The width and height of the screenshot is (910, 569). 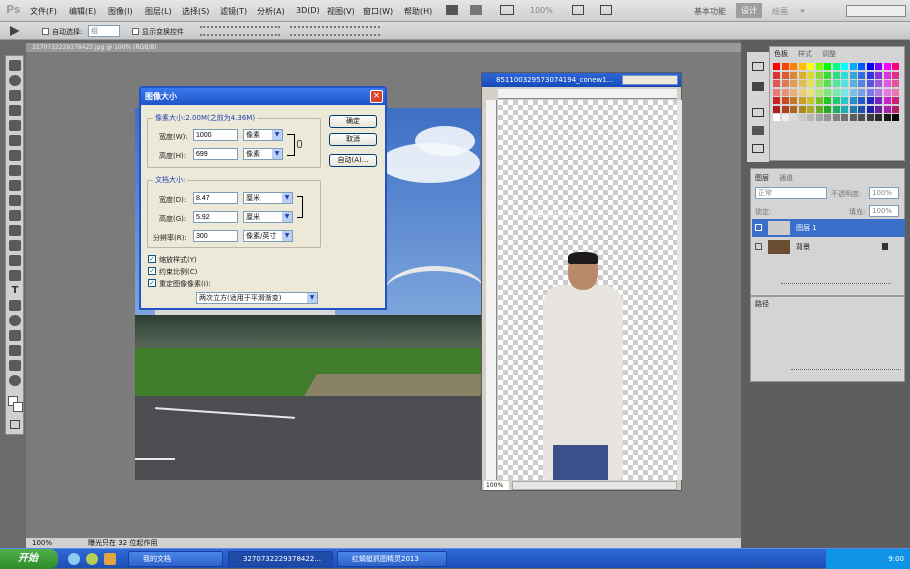 I want to click on minibridge-icon, so click(x=476, y=10).